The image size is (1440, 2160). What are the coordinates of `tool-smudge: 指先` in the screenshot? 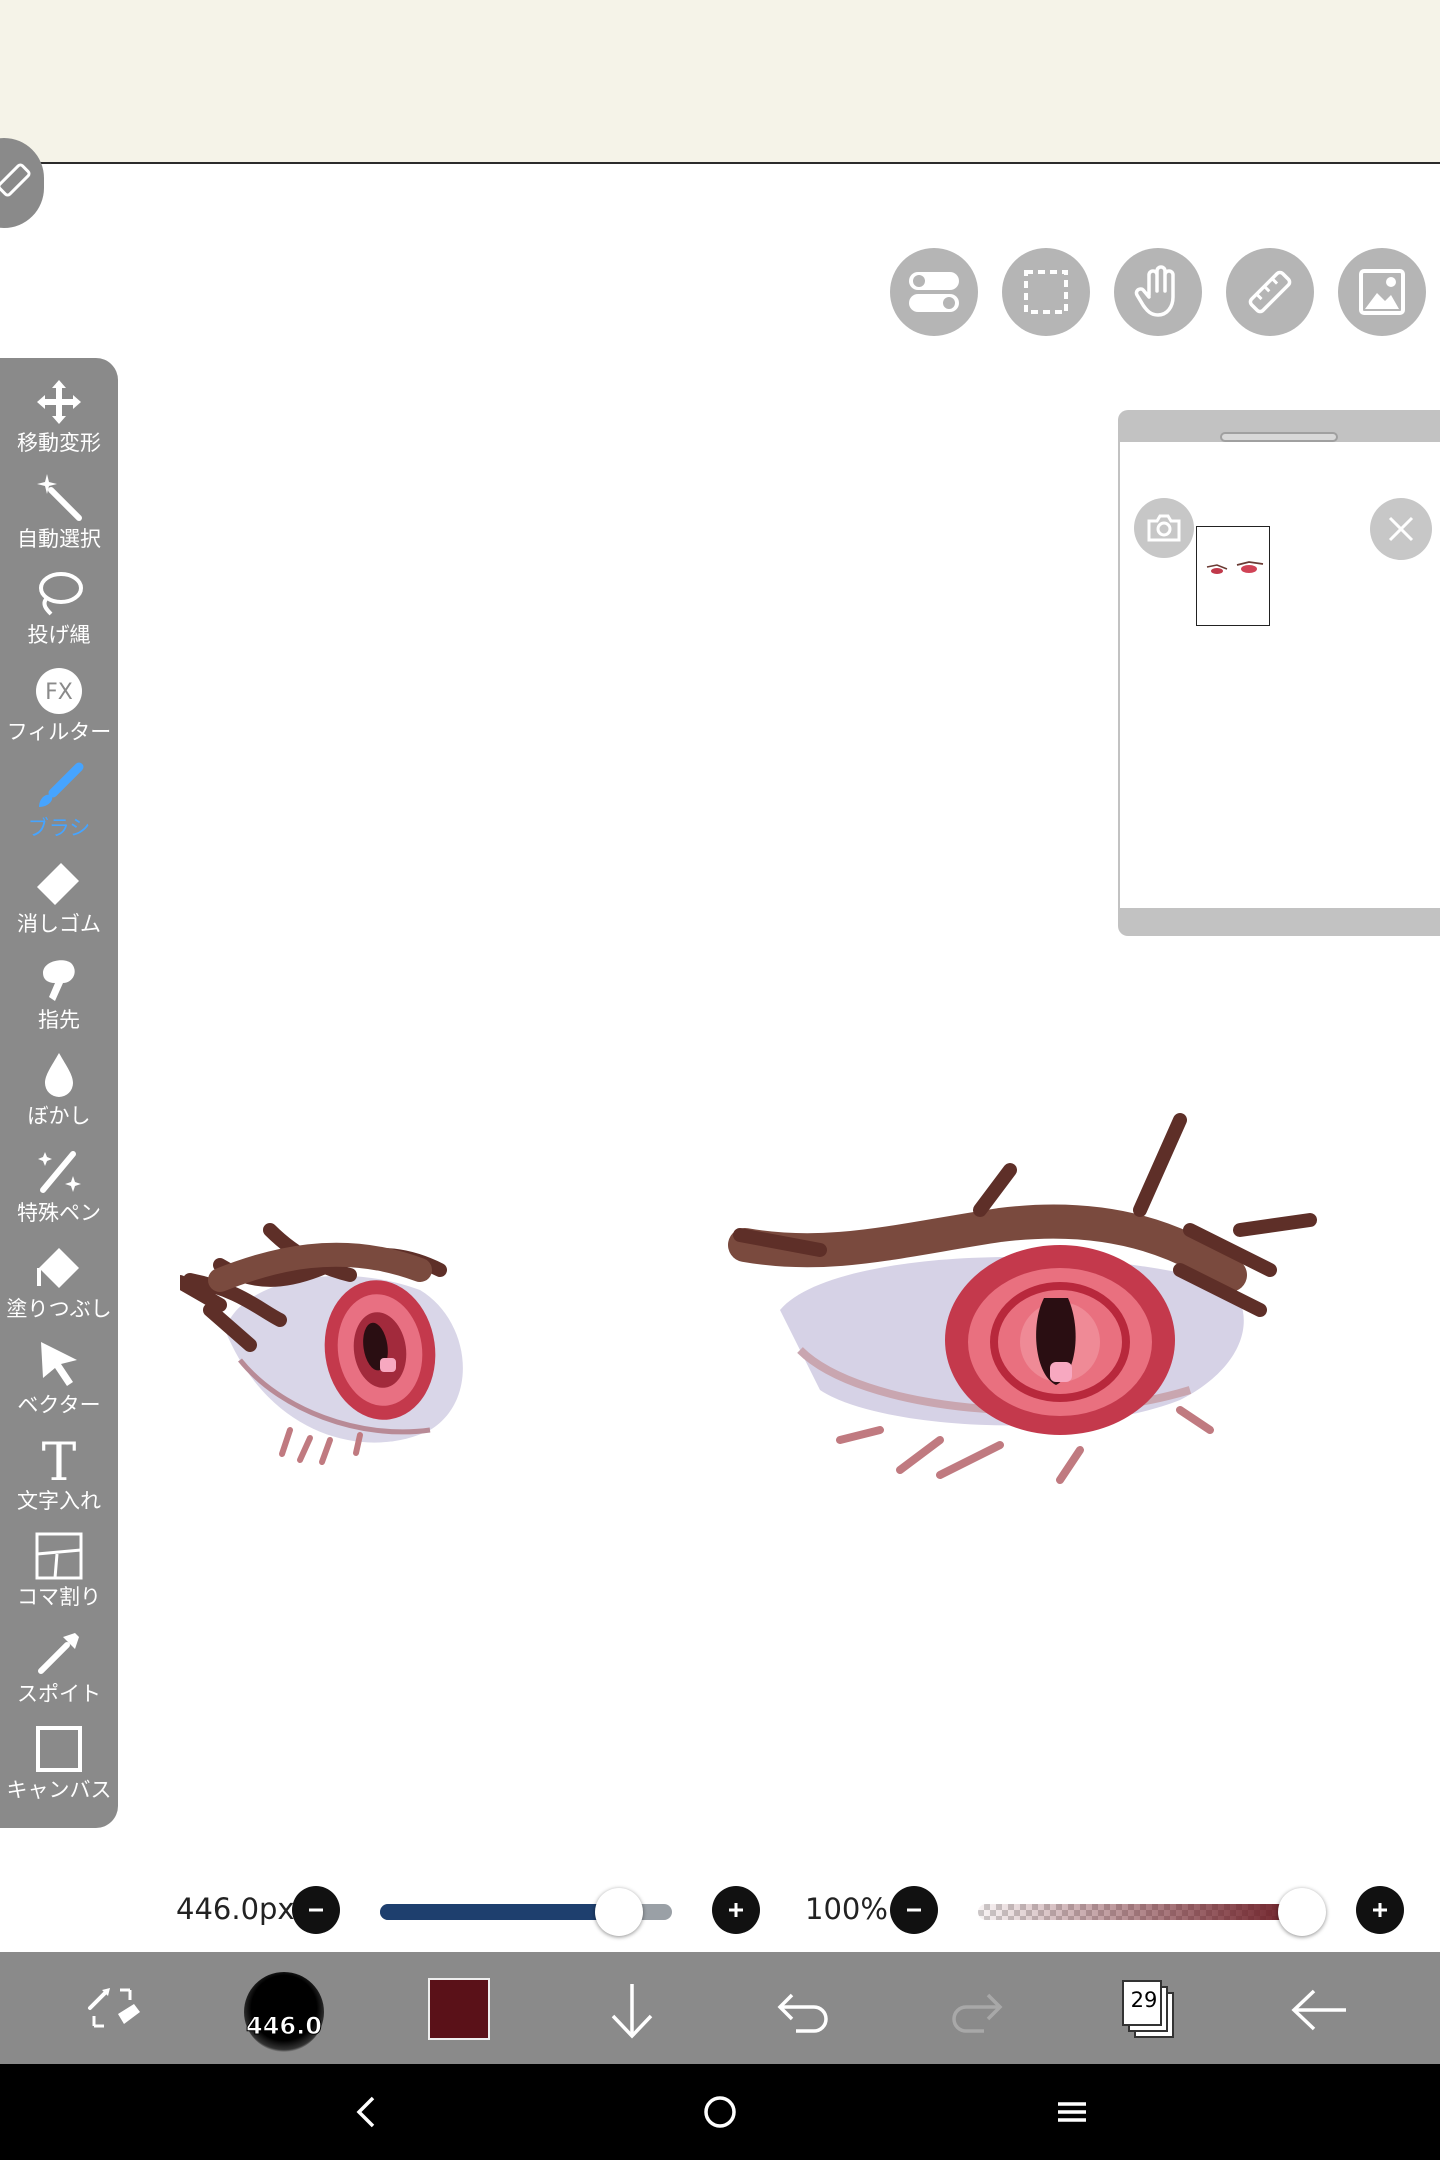 It's located at (59, 997).